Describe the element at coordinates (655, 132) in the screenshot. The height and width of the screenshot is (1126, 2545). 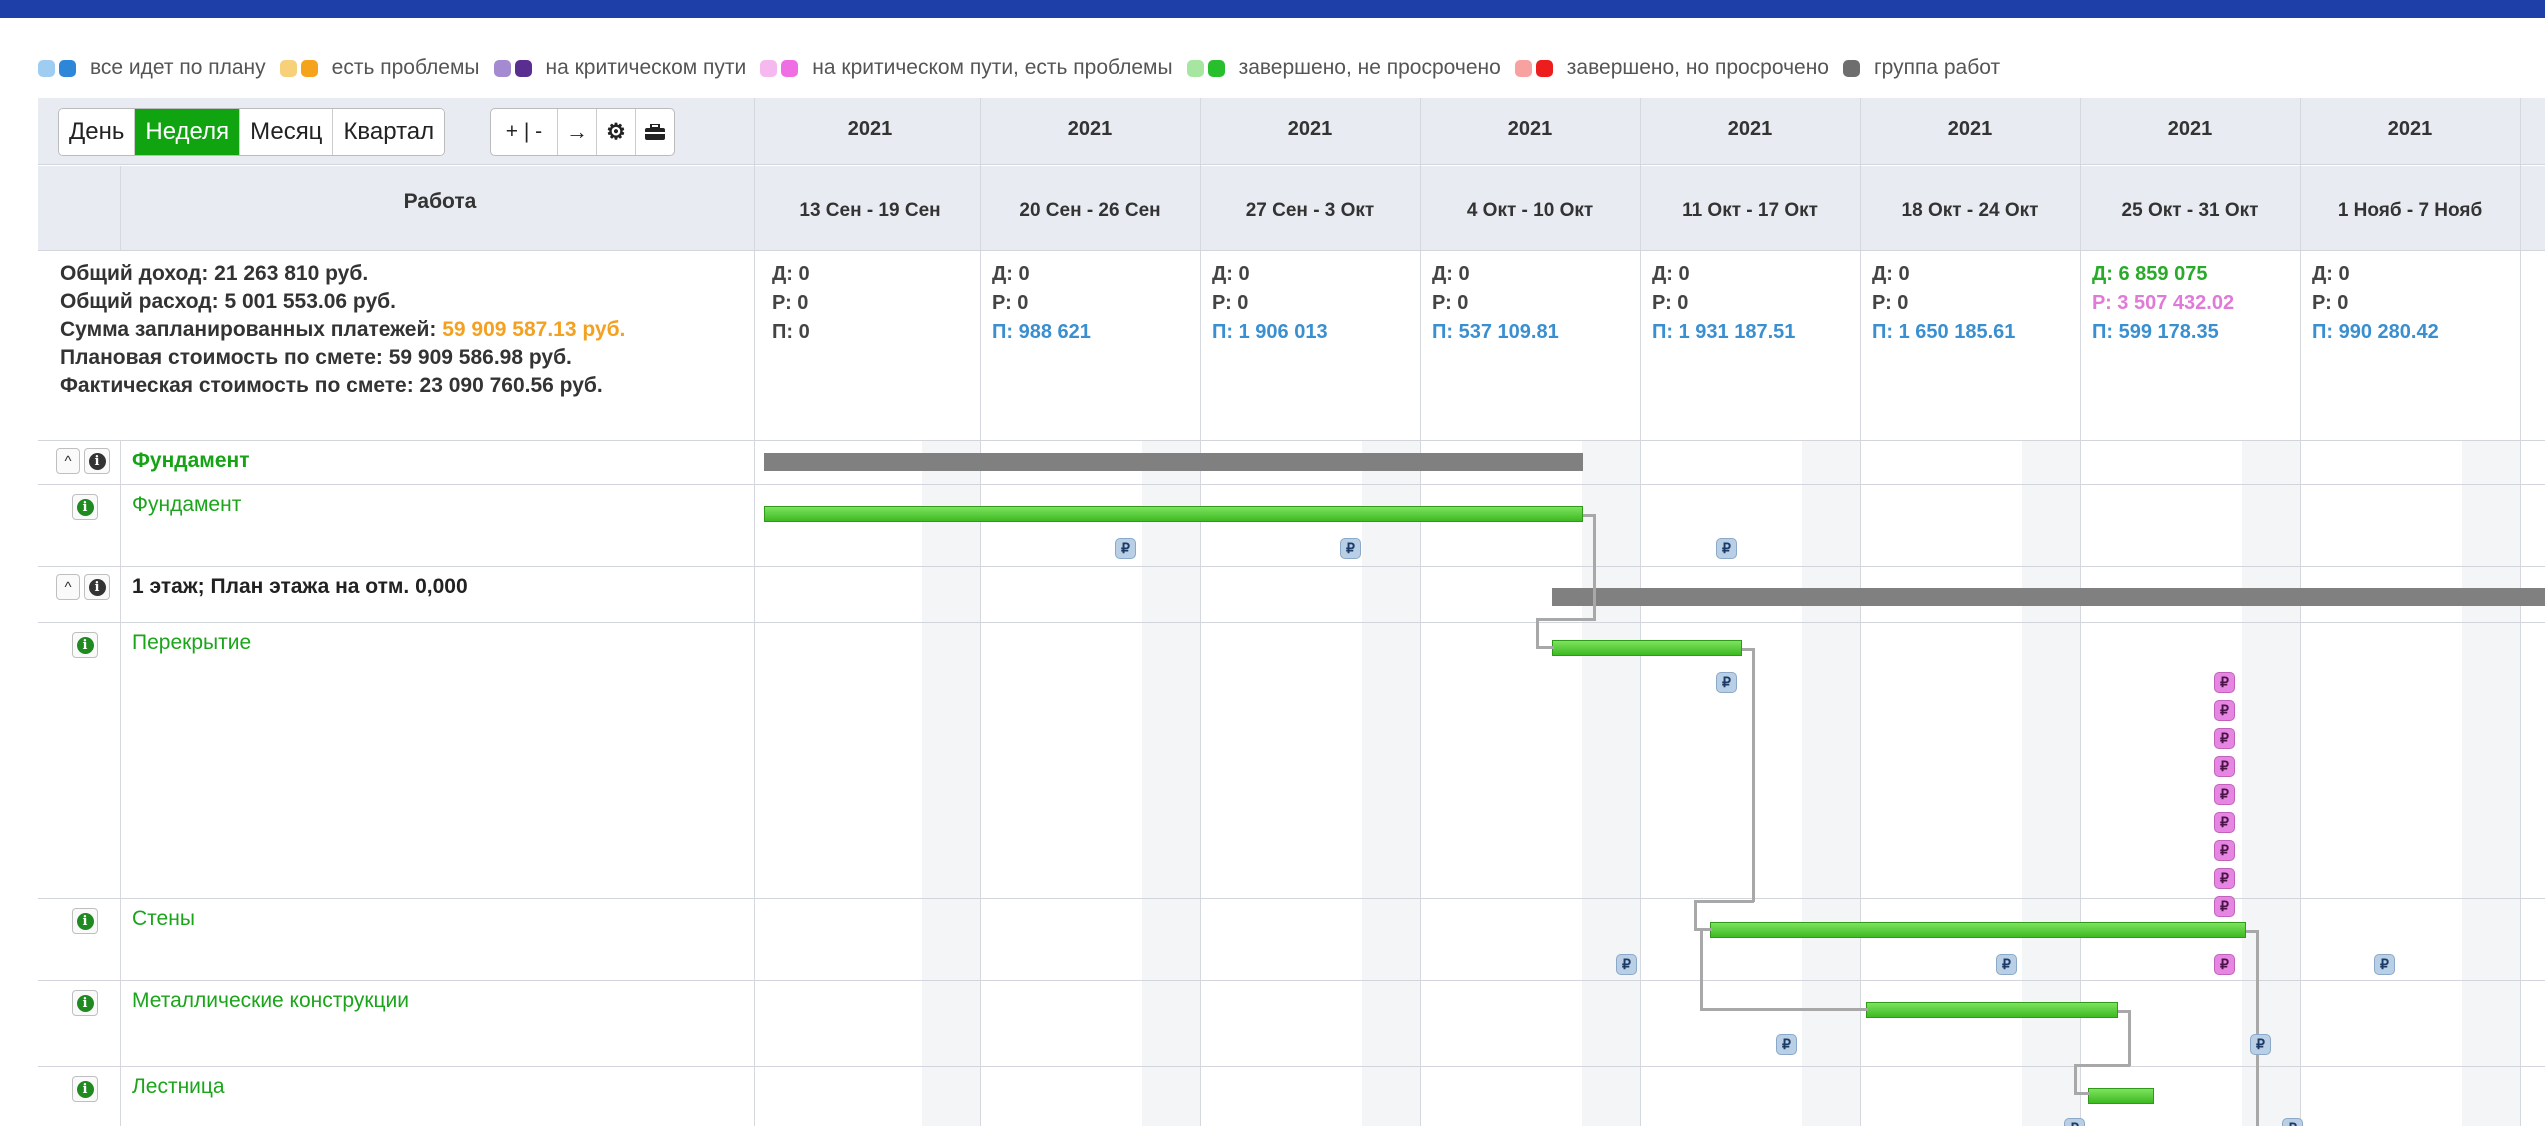
I see `briefcase-icon` at that location.